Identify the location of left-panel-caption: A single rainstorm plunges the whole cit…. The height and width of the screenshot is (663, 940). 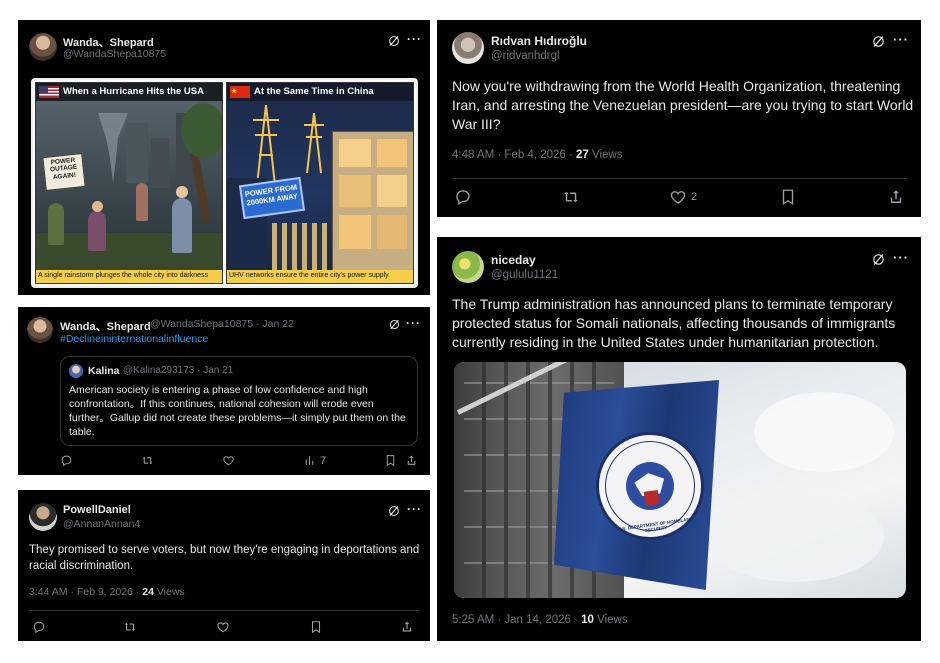
(129, 276).